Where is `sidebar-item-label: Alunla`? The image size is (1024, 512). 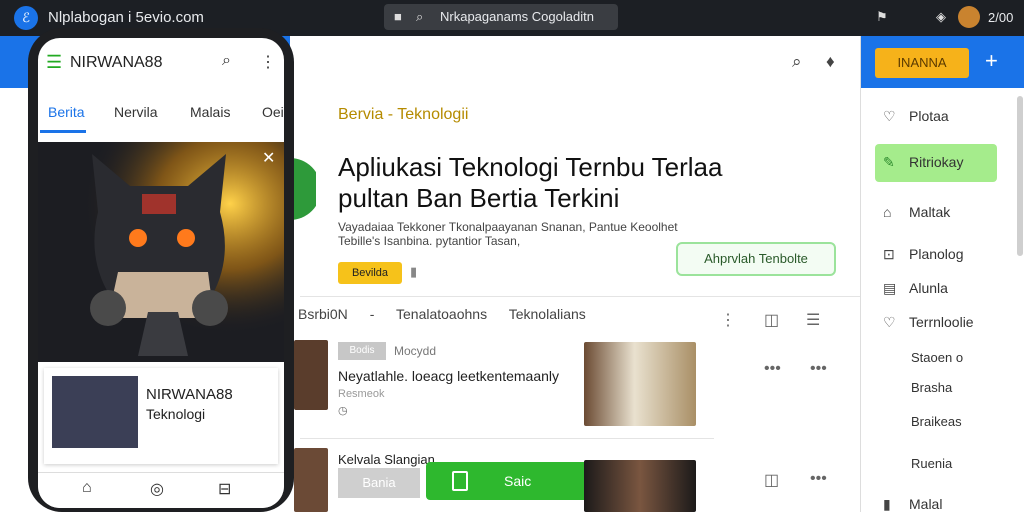
sidebar-item-label: Alunla is located at coordinates (928, 288).